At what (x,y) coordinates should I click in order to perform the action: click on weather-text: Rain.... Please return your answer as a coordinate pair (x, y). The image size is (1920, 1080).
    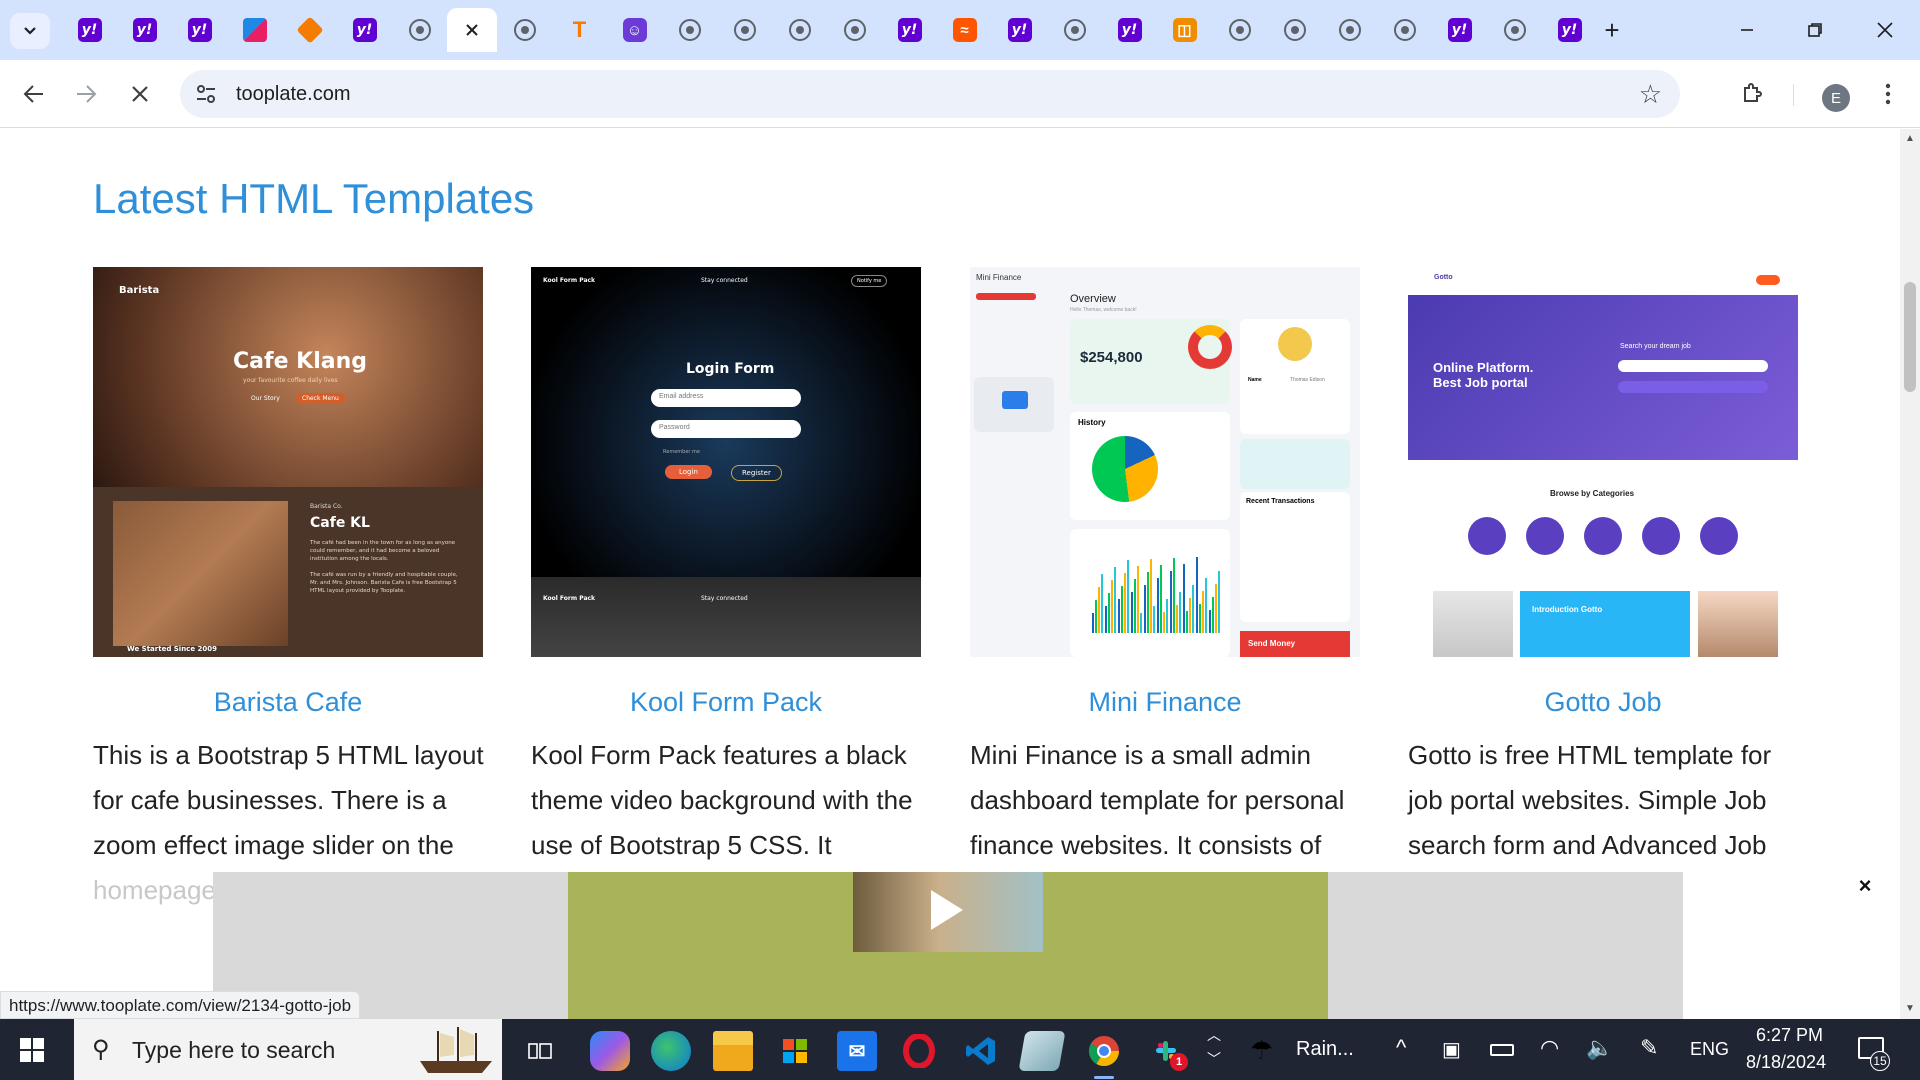
    Looking at the image, I should click on (1325, 1049).